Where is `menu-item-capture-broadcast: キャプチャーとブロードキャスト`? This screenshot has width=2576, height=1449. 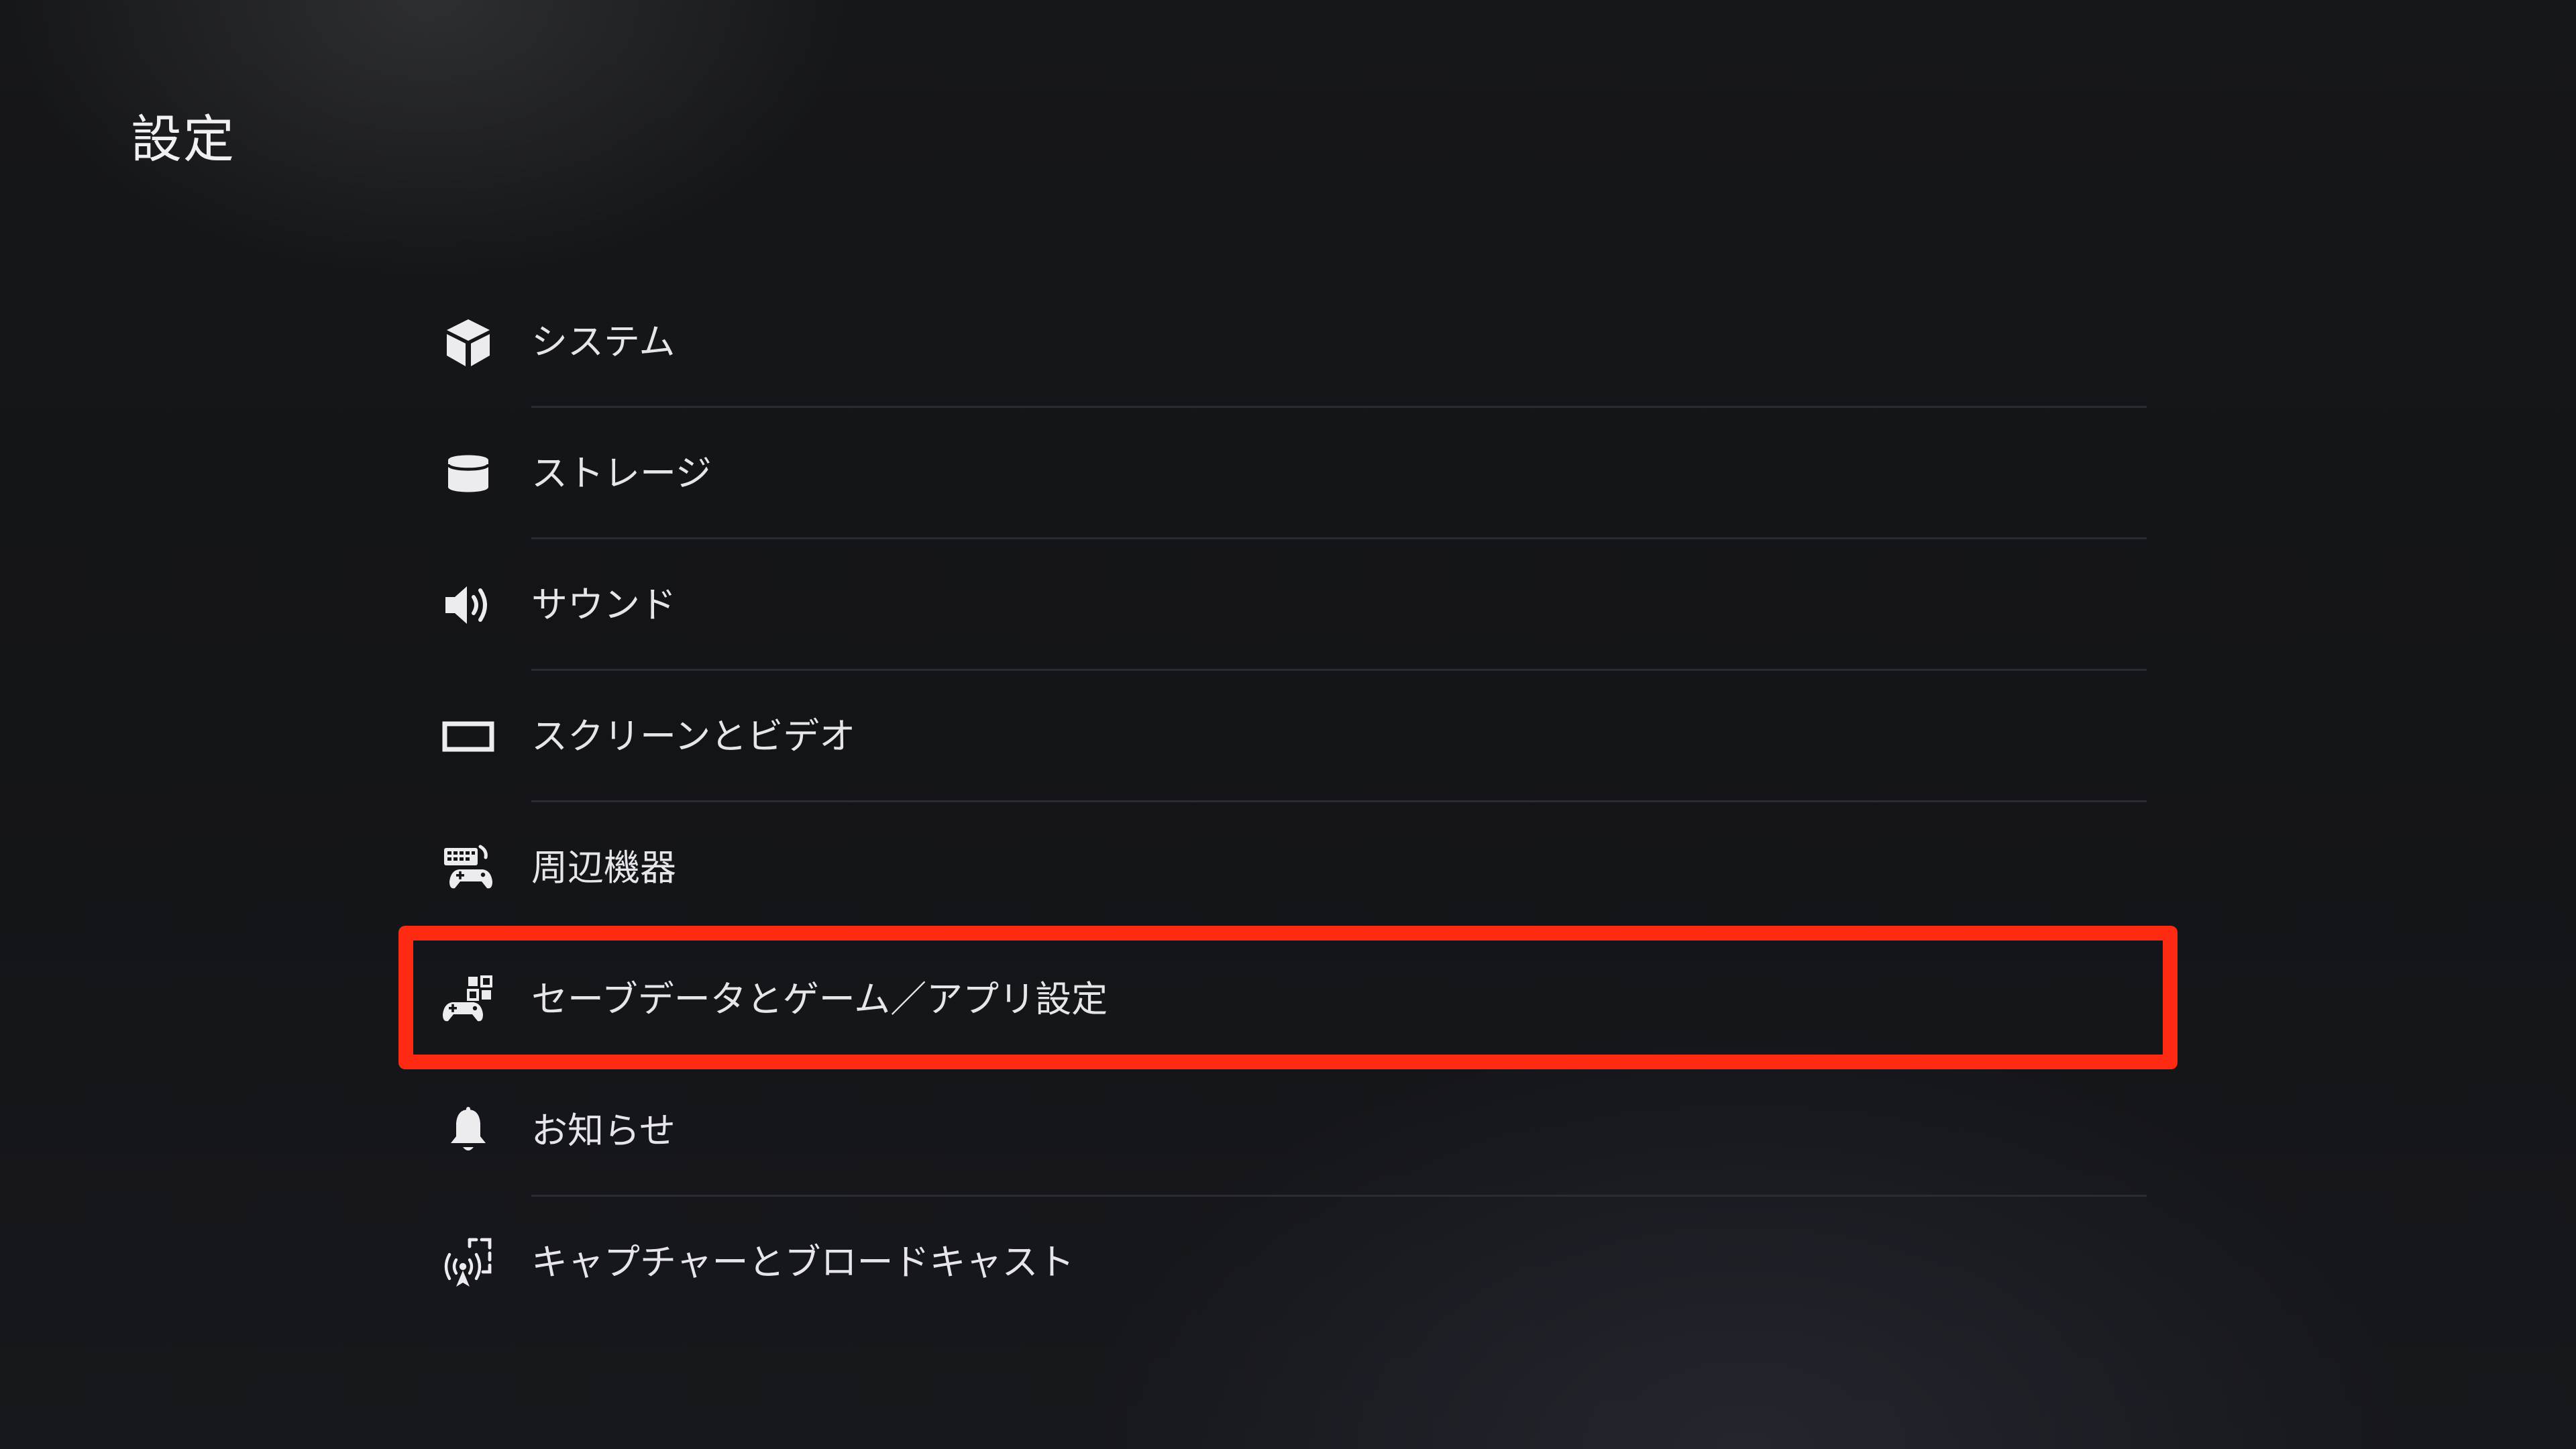
menu-item-capture-broadcast: キャプチャーとブロードキャスト is located at coordinates (1281, 1262).